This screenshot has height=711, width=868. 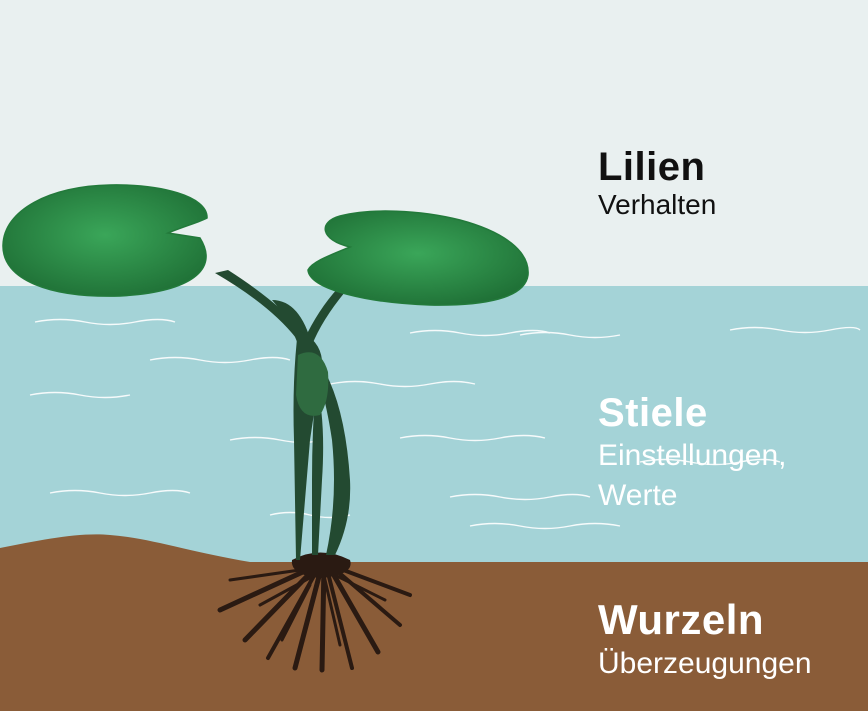 What do you see at coordinates (692, 455) in the screenshot?
I see `label-stiele-subtitle-line-1: Einstellungen,` at bounding box center [692, 455].